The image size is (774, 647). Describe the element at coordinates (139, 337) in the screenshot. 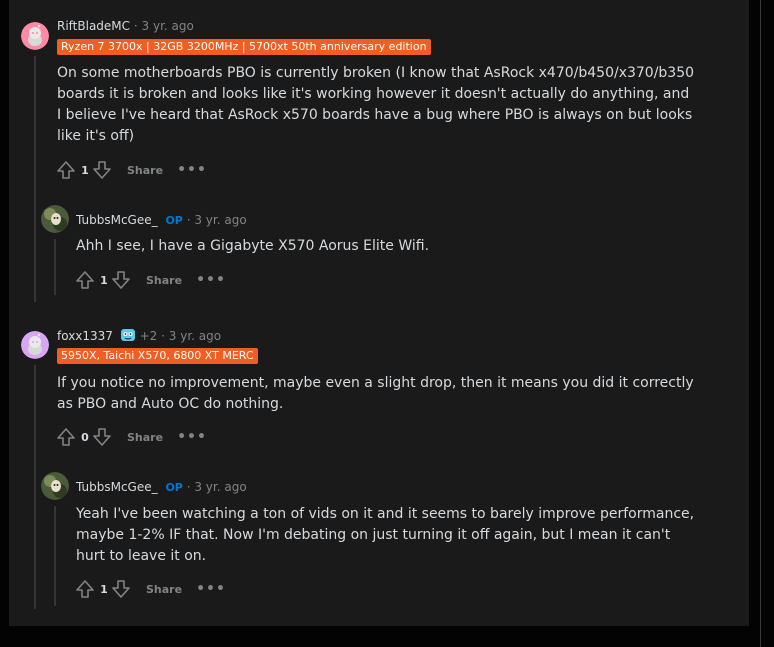

I see `comment-meta: foxx1337 +2 · 3 yr. ago` at that location.